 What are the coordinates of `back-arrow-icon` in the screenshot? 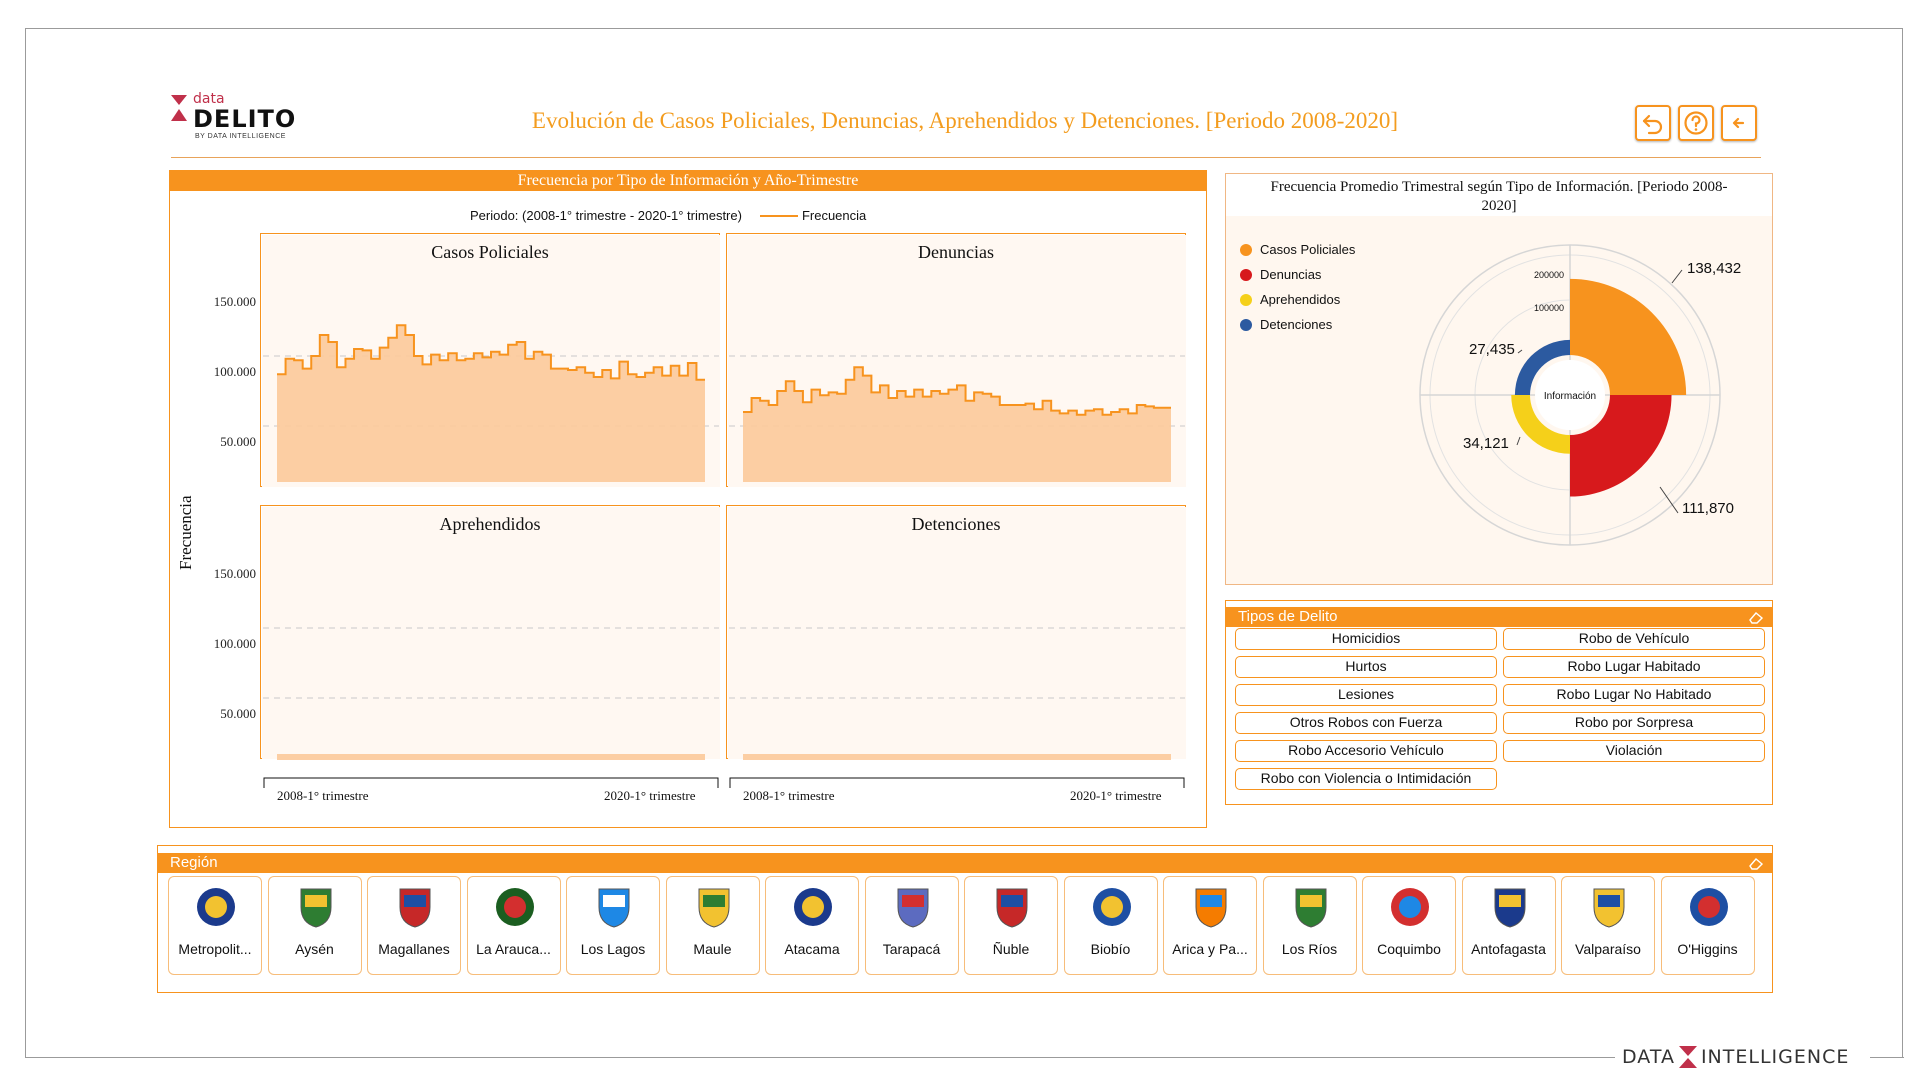 It's located at (1738, 123).